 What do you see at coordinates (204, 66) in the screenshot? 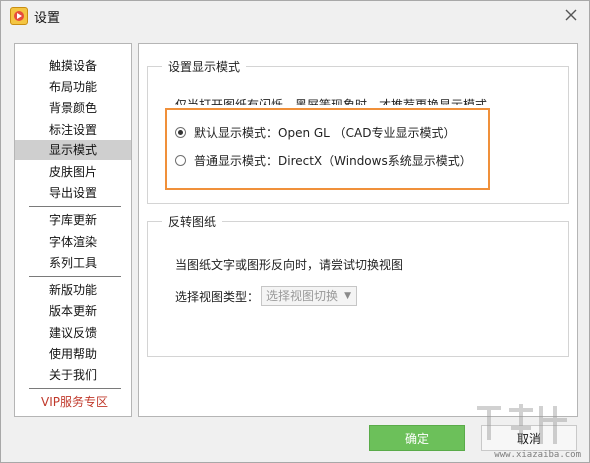
I see `display-mode-group-title: 设置显示模式` at bounding box center [204, 66].